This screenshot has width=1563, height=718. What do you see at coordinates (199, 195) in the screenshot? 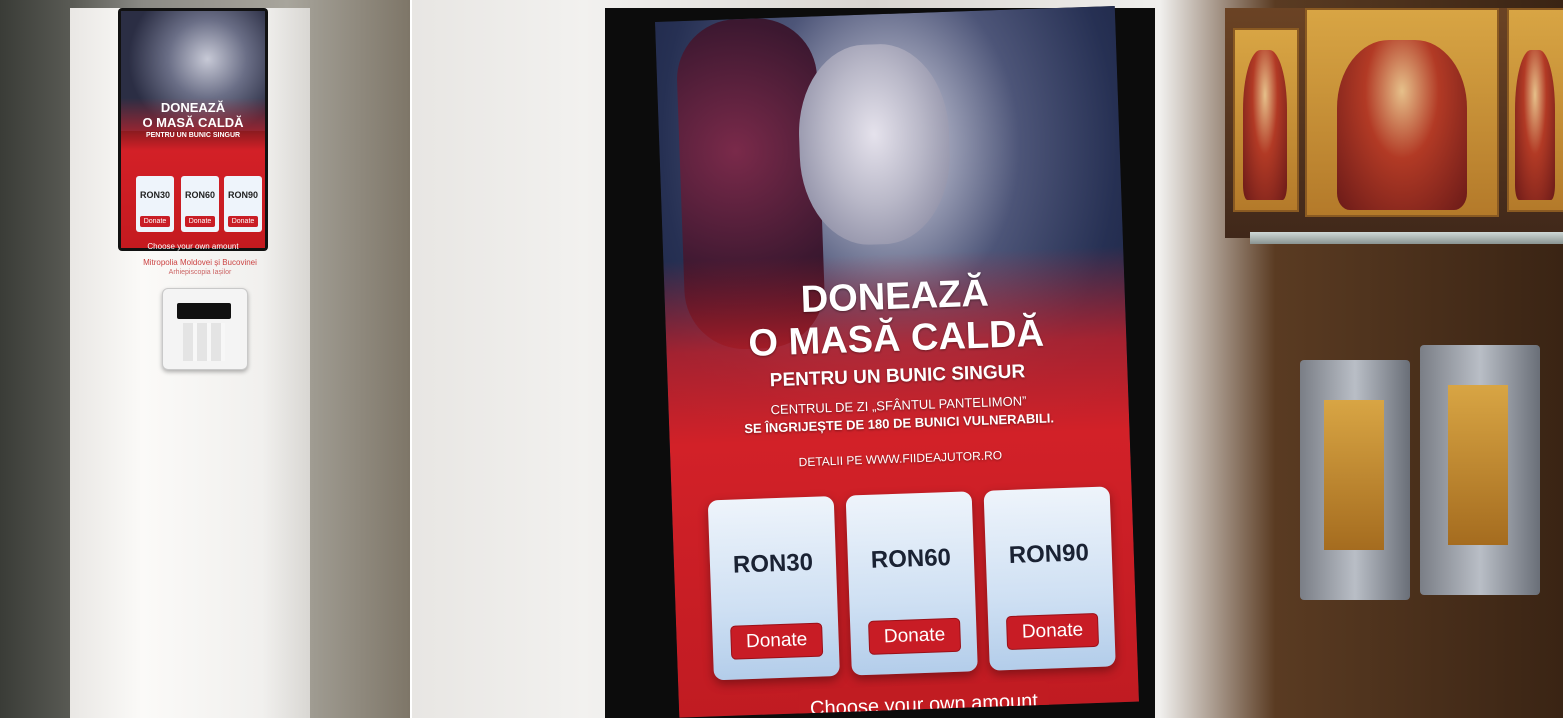
I see `amount-label-small: RON60` at bounding box center [199, 195].